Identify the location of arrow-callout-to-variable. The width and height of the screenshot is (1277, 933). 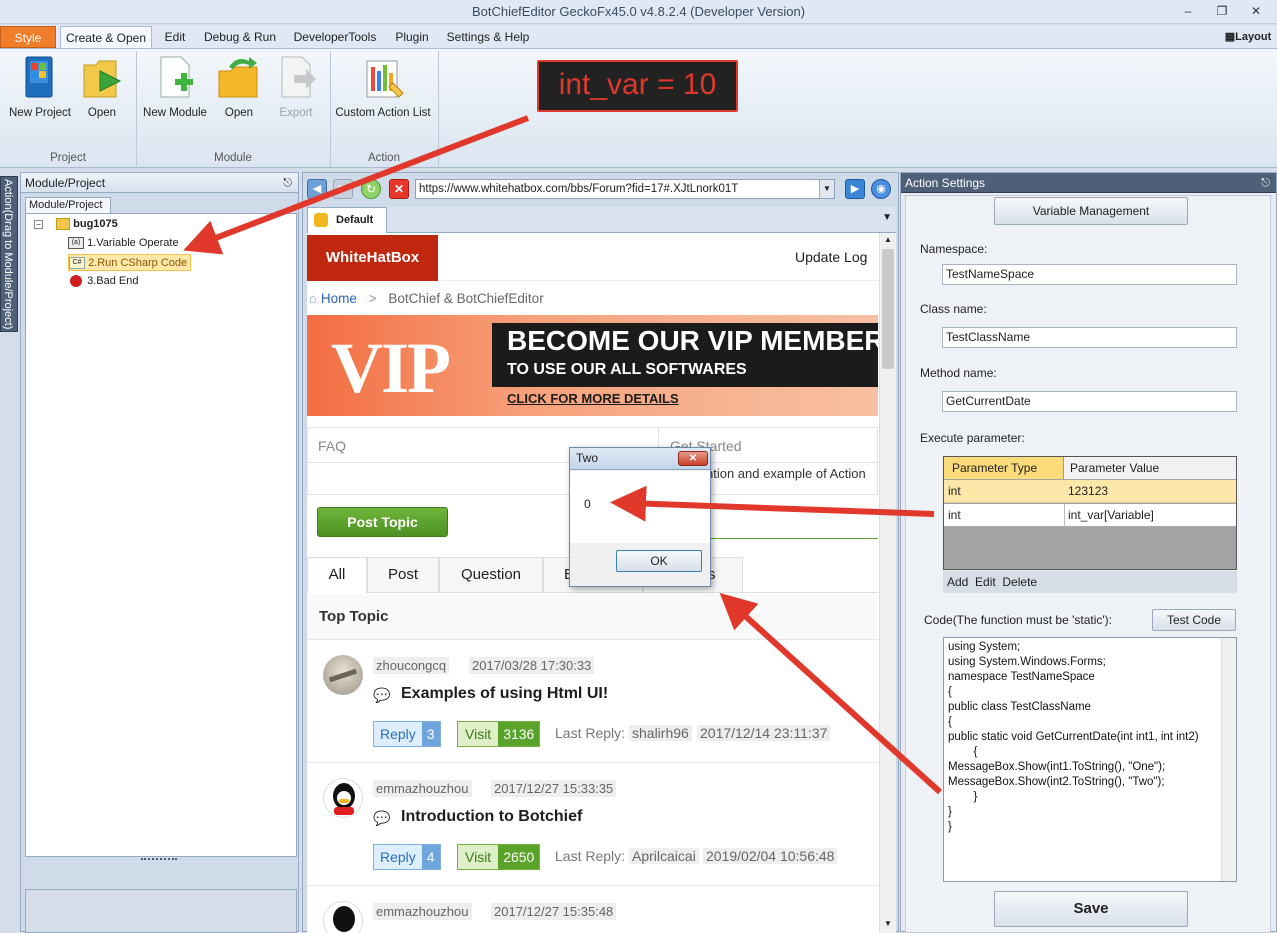
(356, 185).